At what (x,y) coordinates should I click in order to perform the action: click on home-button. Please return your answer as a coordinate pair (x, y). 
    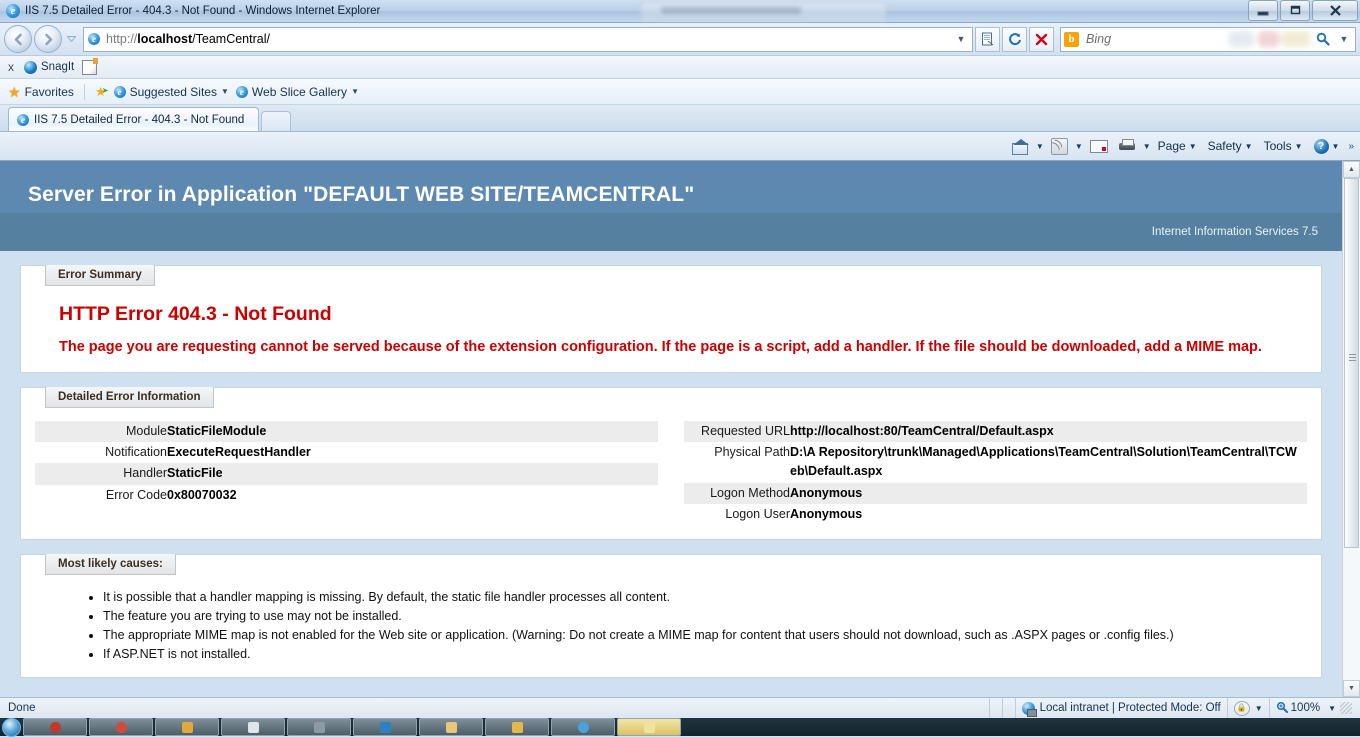
    Looking at the image, I should click on (1020, 146).